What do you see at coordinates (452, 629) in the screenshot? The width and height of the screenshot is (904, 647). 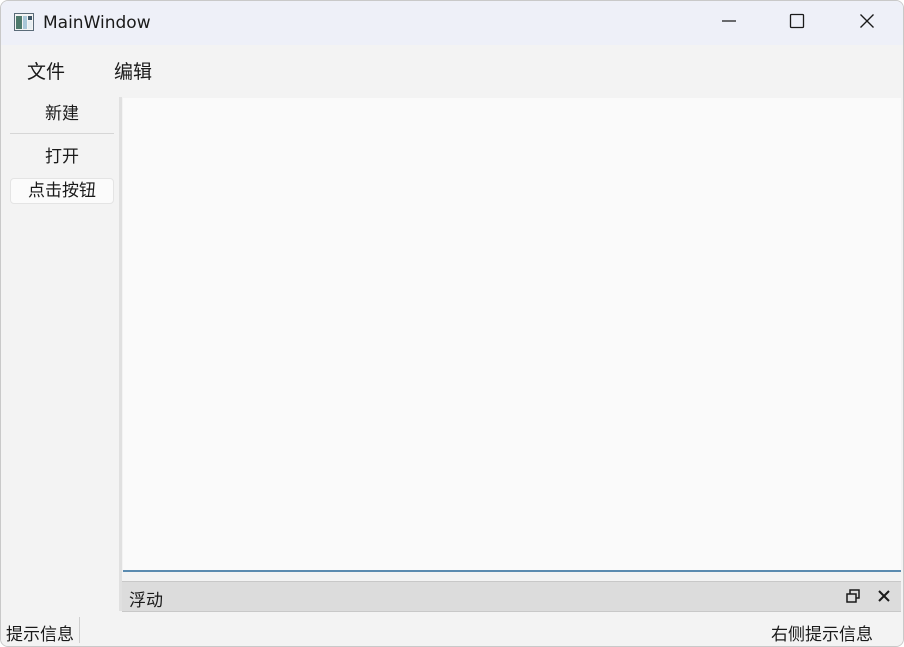 I see `status-bar: 提示信息 右侧提示信息` at bounding box center [452, 629].